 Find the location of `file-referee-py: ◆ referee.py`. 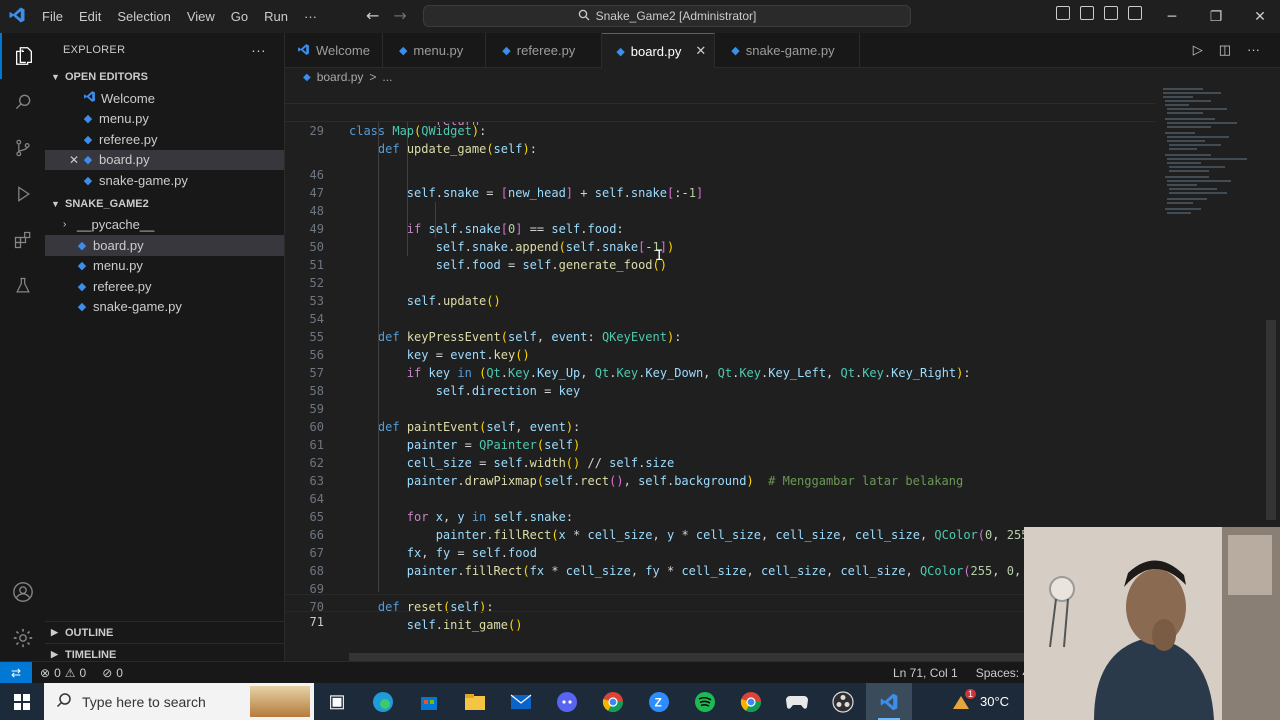

file-referee-py: ◆ referee.py is located at coordinates (164, 286).